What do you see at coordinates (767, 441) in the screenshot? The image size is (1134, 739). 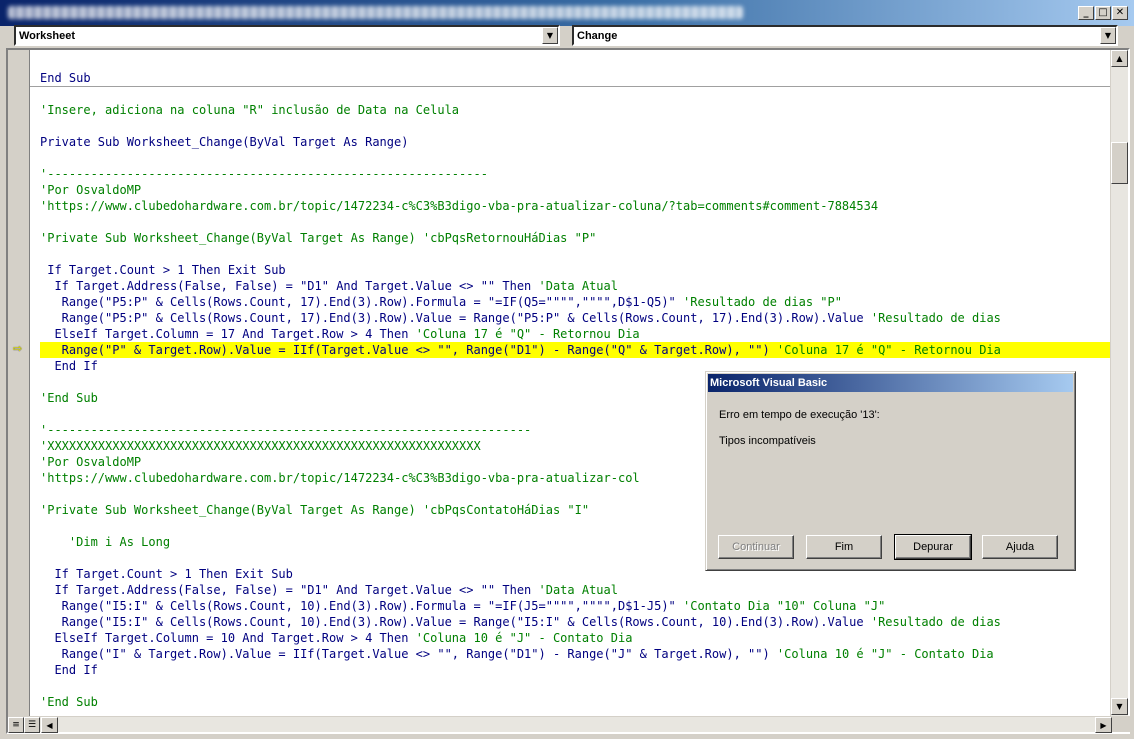 I see `dialog-message: Tipos incompatíveis` at bounding box center [767, 441].